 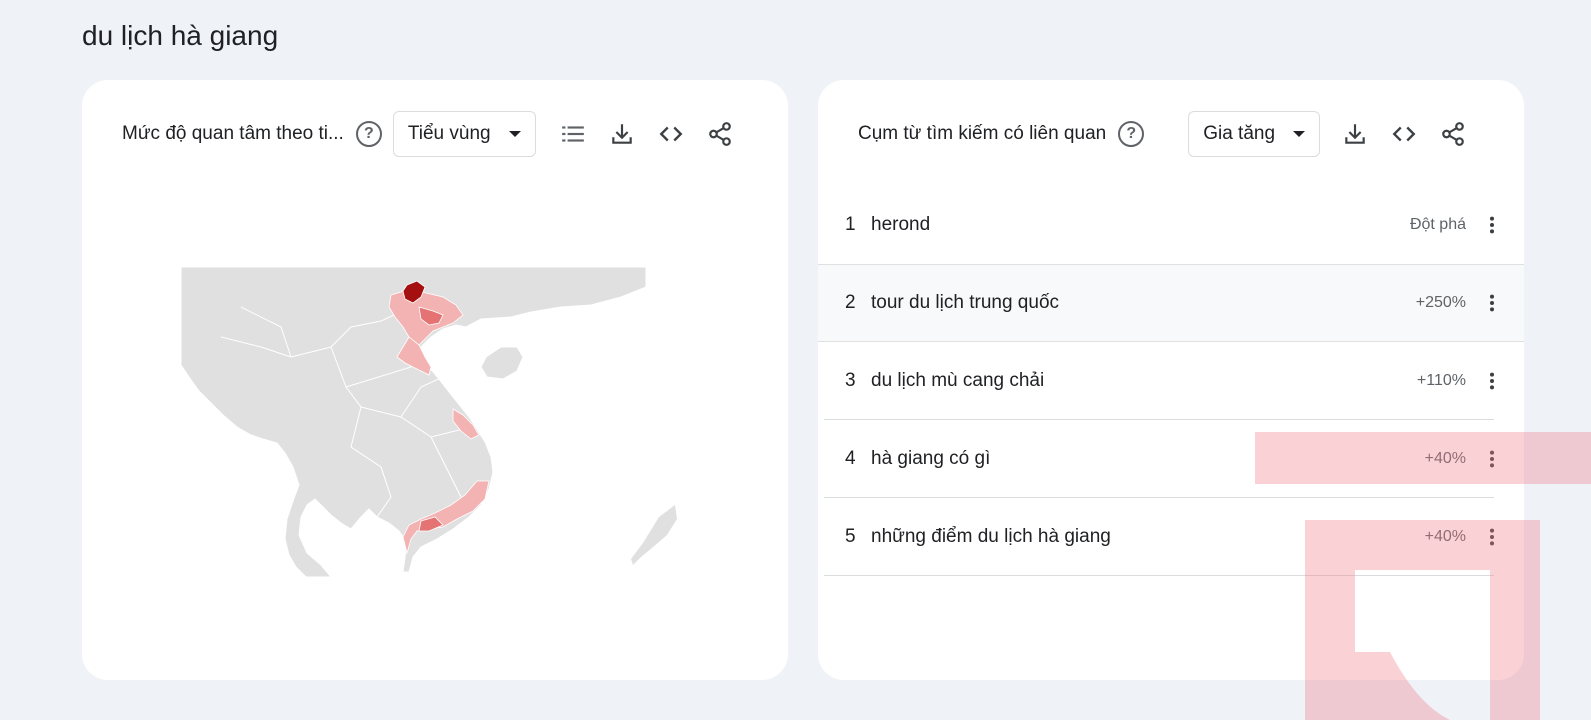 What do you see at coordinates (1239, 133) in the screenshot?
I see `sort-select-value: Gia tăng` at bounding box center [1239, 133].